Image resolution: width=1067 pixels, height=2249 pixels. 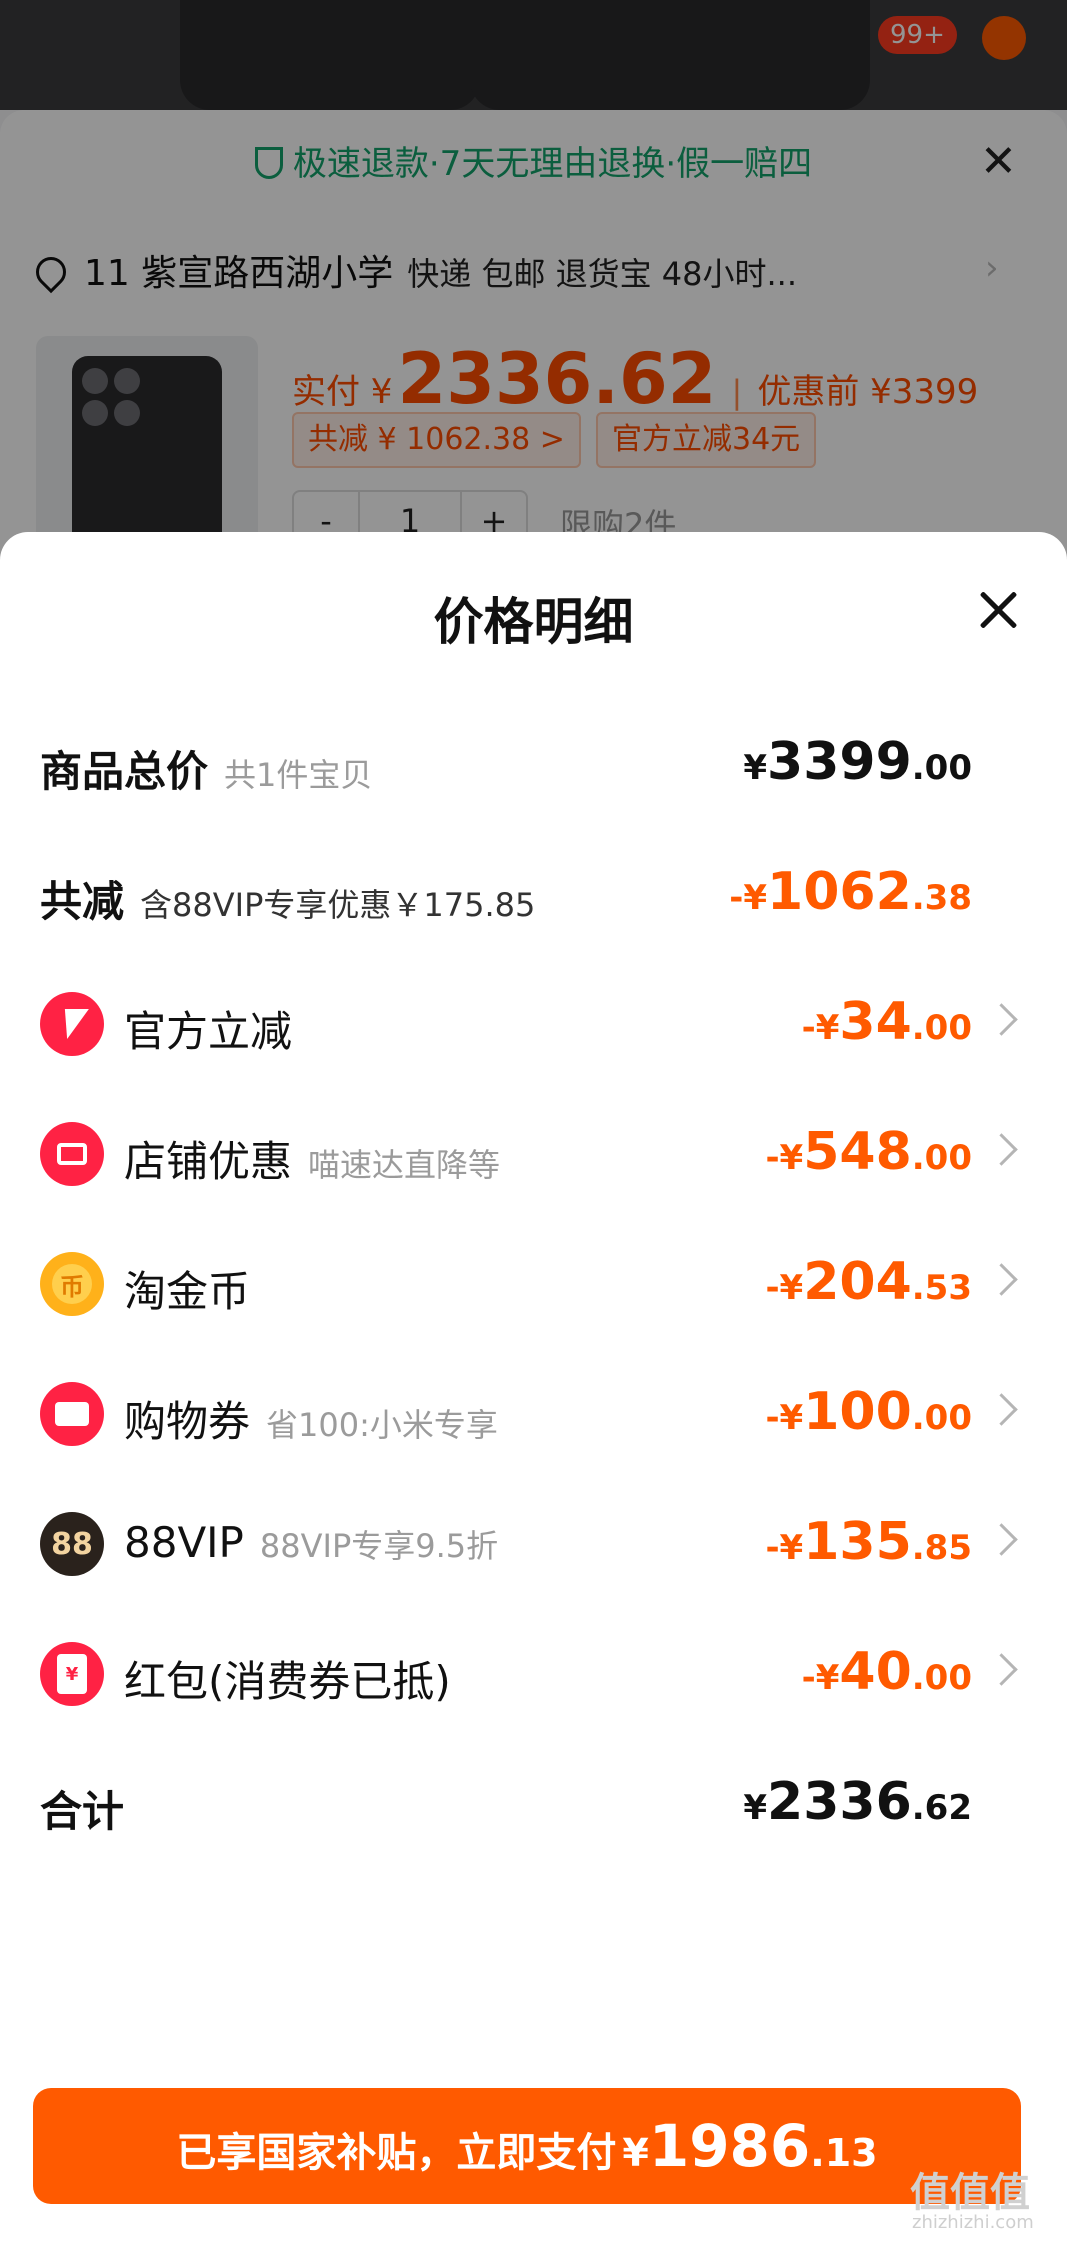 I want to click on vip-discount-note: 含88VIP专享优惠￥175.85, so click(x=338, y=905).